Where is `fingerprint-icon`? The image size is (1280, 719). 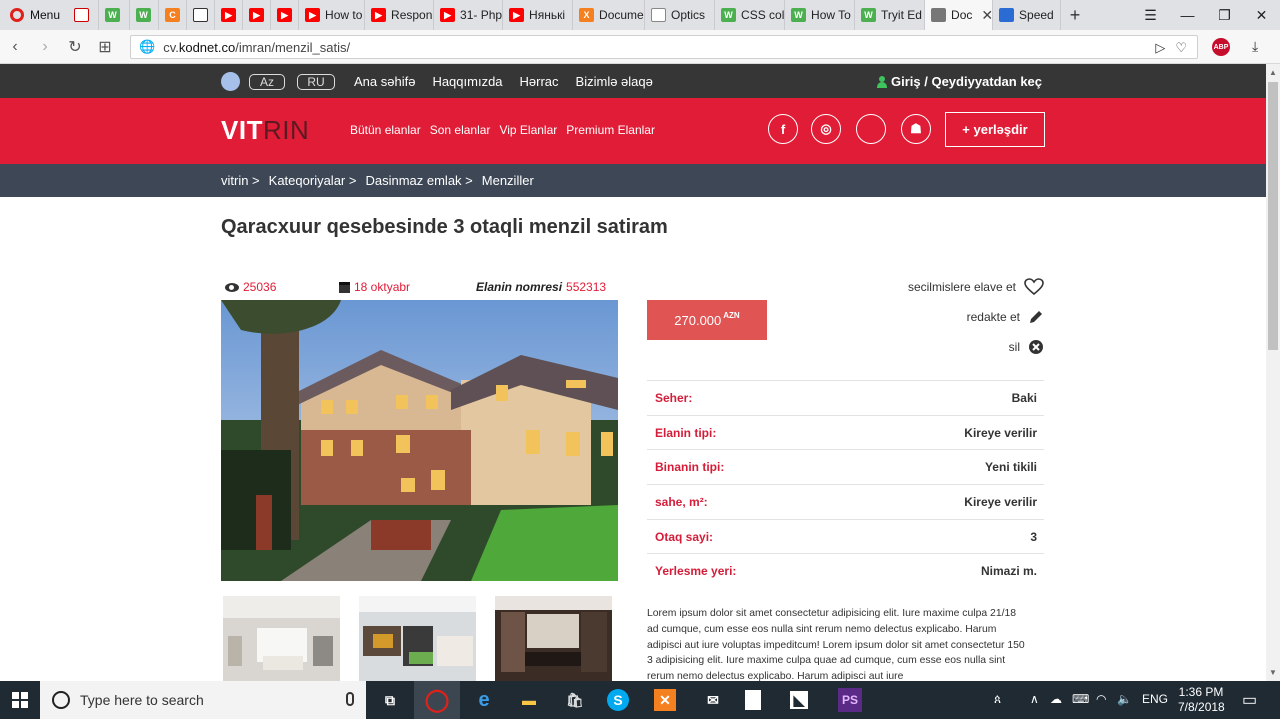 fingerprint-icon is located at coordinates (939, 15).